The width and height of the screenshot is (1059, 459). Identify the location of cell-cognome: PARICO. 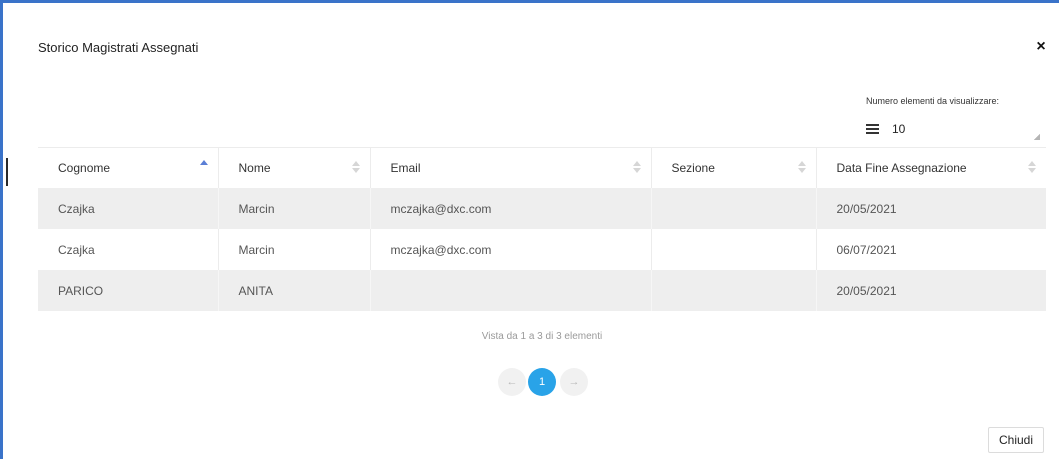
(128, 290).